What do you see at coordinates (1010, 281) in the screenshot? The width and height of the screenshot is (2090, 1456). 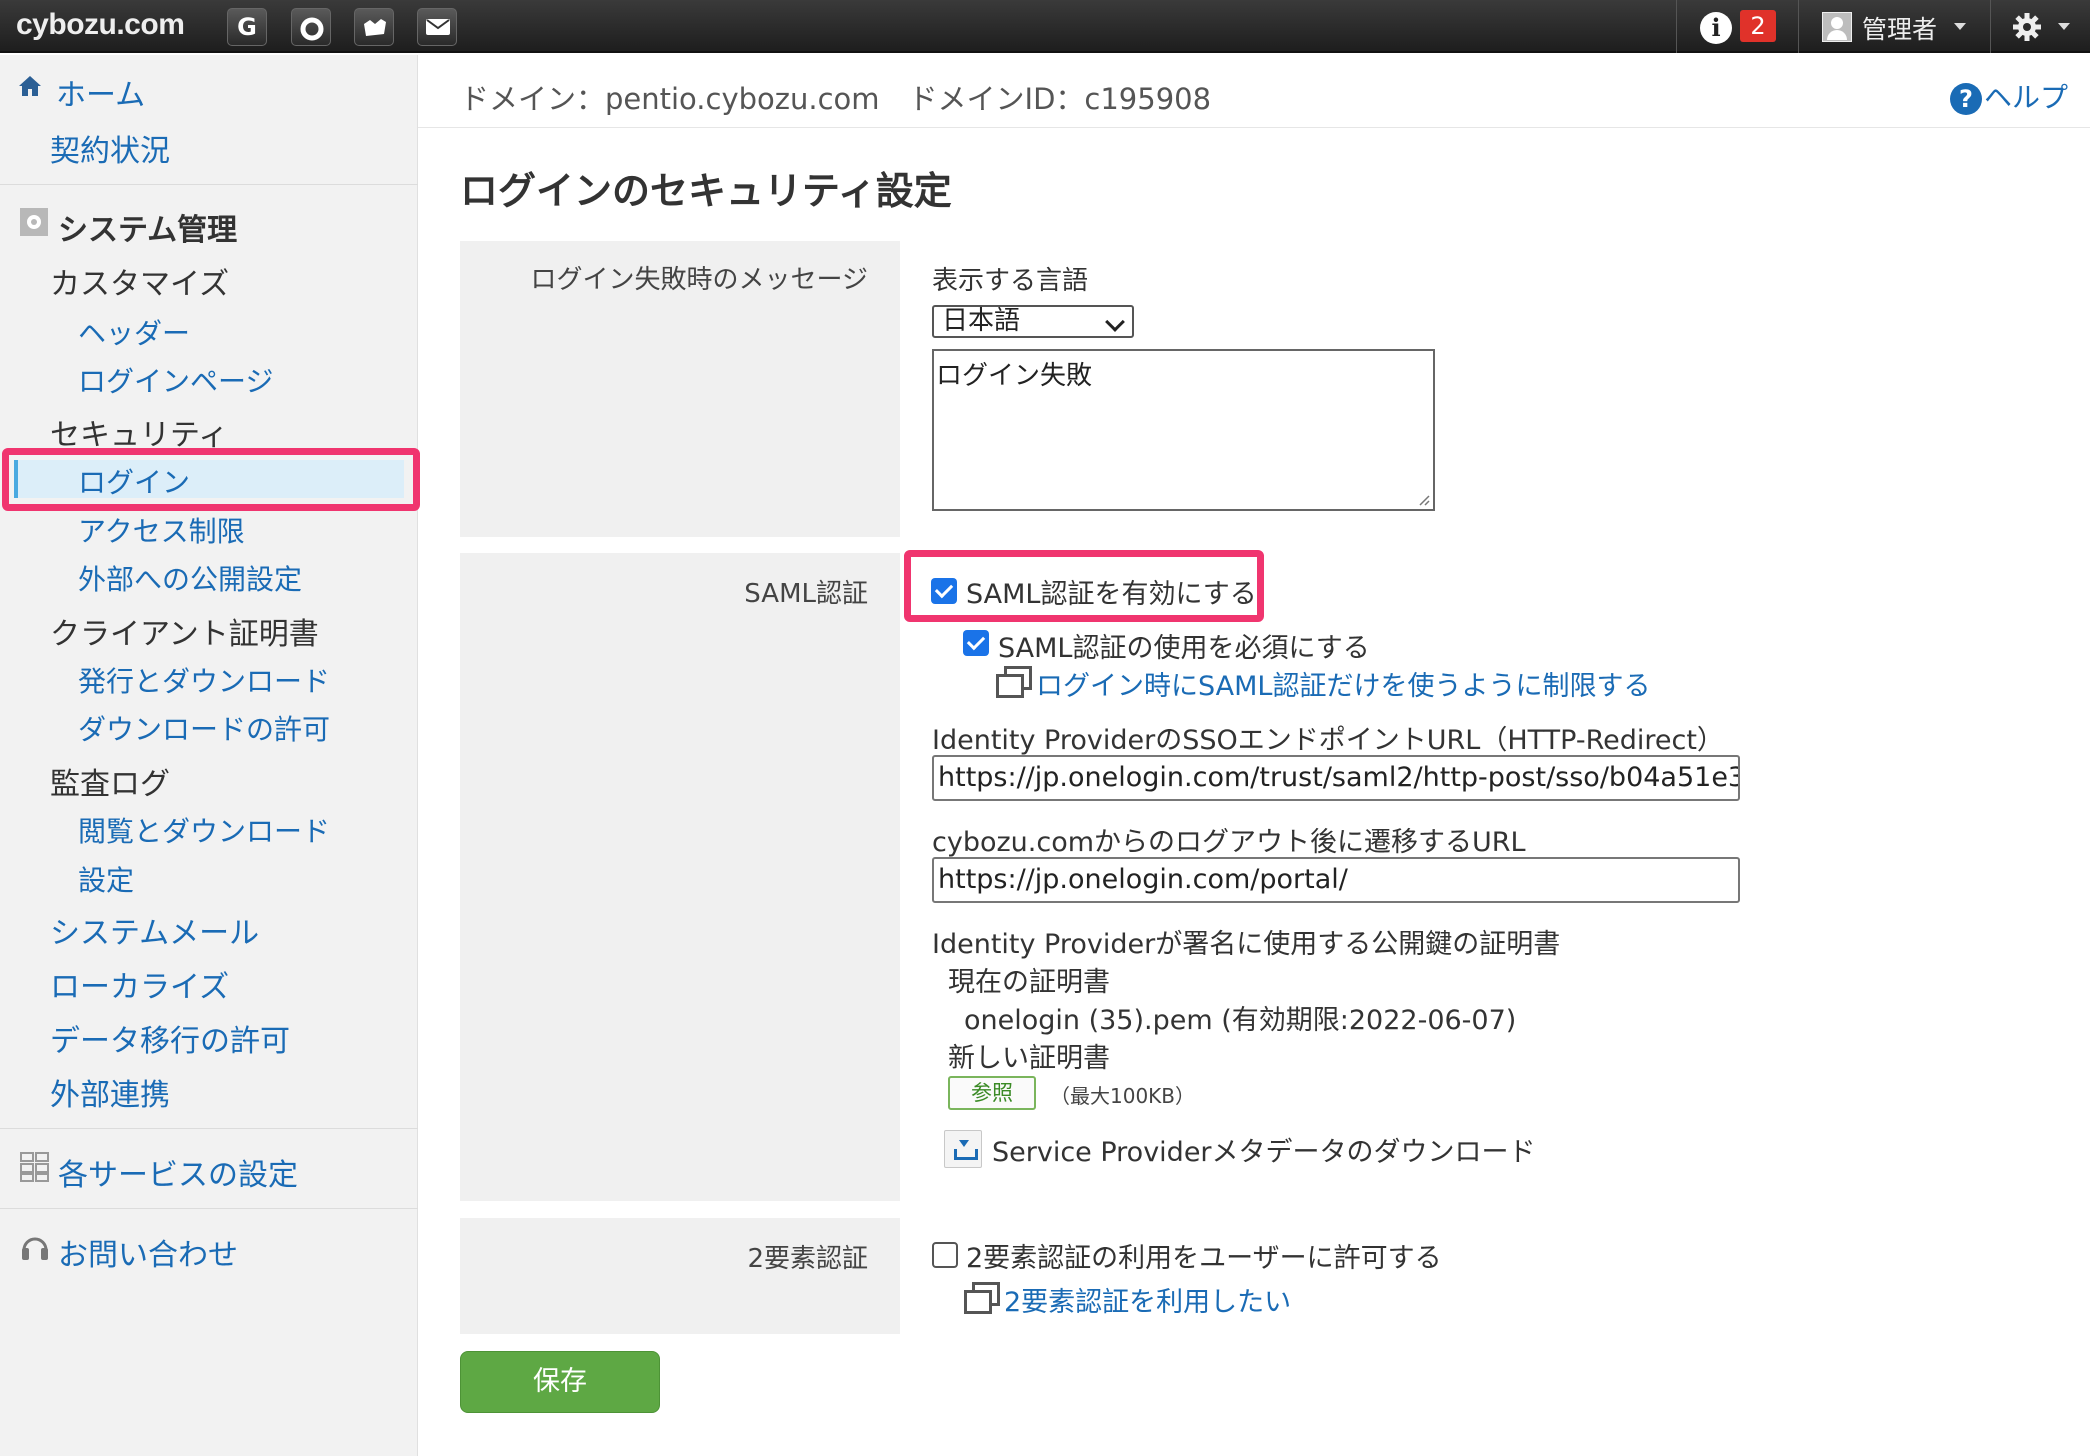 I see `language-label: 表示する言語` at bounding box center [1010, 281].